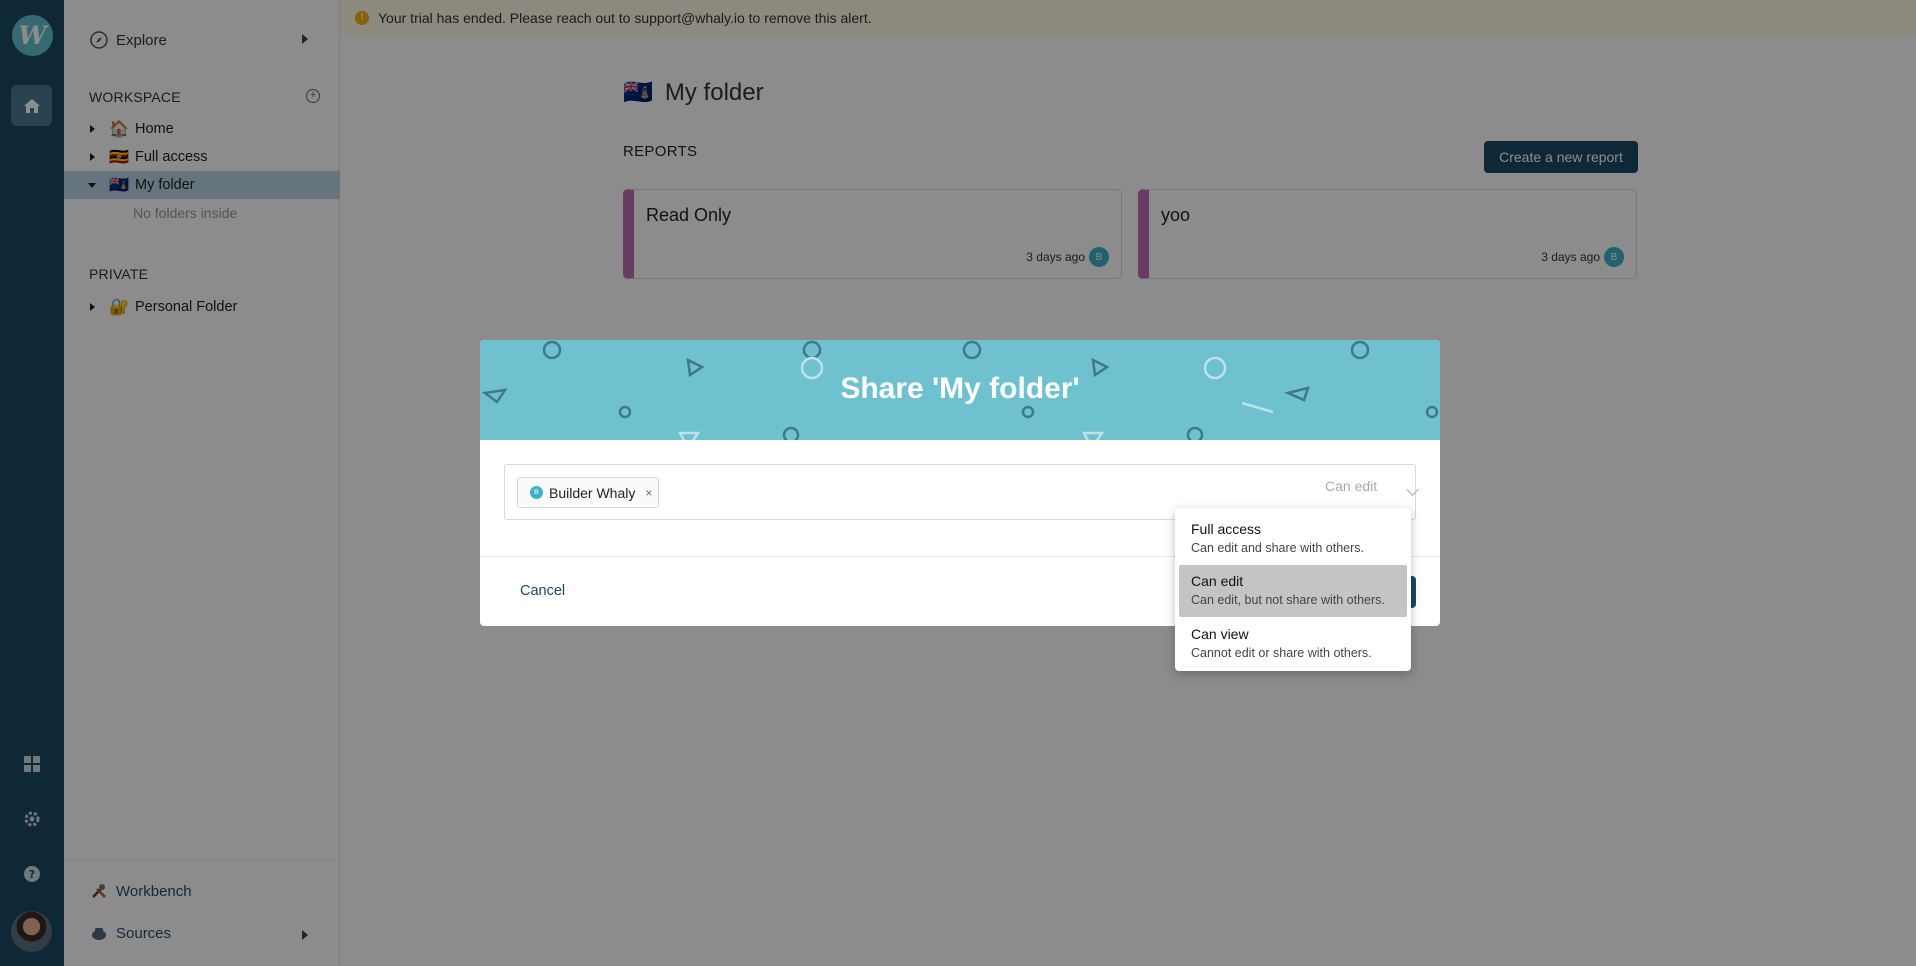 The width and height of the screenshot is (1916, 966). I want to click on chevron-down-icon, so click(1412, 489).